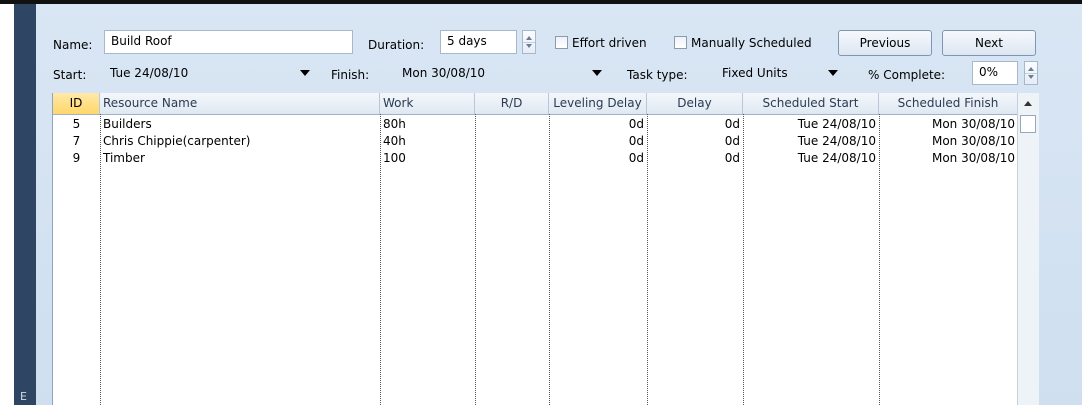 This screenshot has height=405, width=1082. I want to click on vertical-scrollbar, so click(1028, 249).